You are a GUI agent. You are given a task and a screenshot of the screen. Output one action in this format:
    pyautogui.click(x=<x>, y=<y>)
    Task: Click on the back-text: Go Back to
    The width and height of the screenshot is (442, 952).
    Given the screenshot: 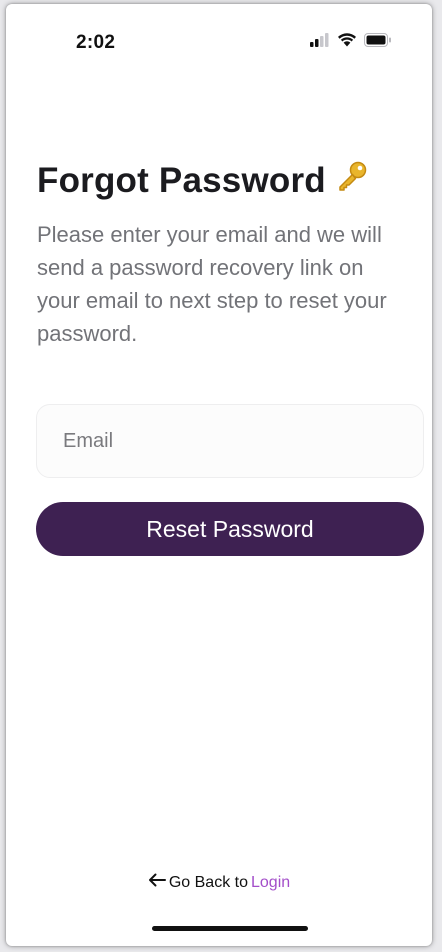 What is the action you would take?
    pyautogui.click(x=208, y=882)
    